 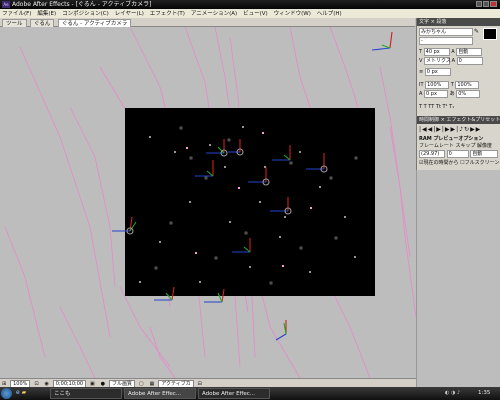 What do you see at coordinates (329, 14) in the screenshot?
I see `menu-help: ヘルプ(H)` at bounding box center [329, 14].